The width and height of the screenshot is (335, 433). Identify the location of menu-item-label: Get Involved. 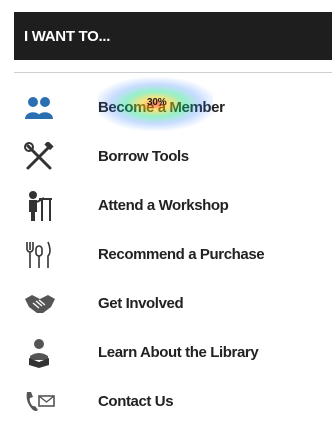
(141, 303).